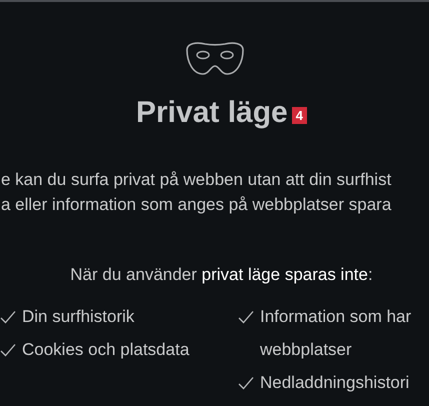 The height and width of the screenshot is (406, 429). Describe the element at coordinates (196, 180) in the screenshot. I see `description-line: e kan du surfa privat på webben utan att din surfhist` at that location.